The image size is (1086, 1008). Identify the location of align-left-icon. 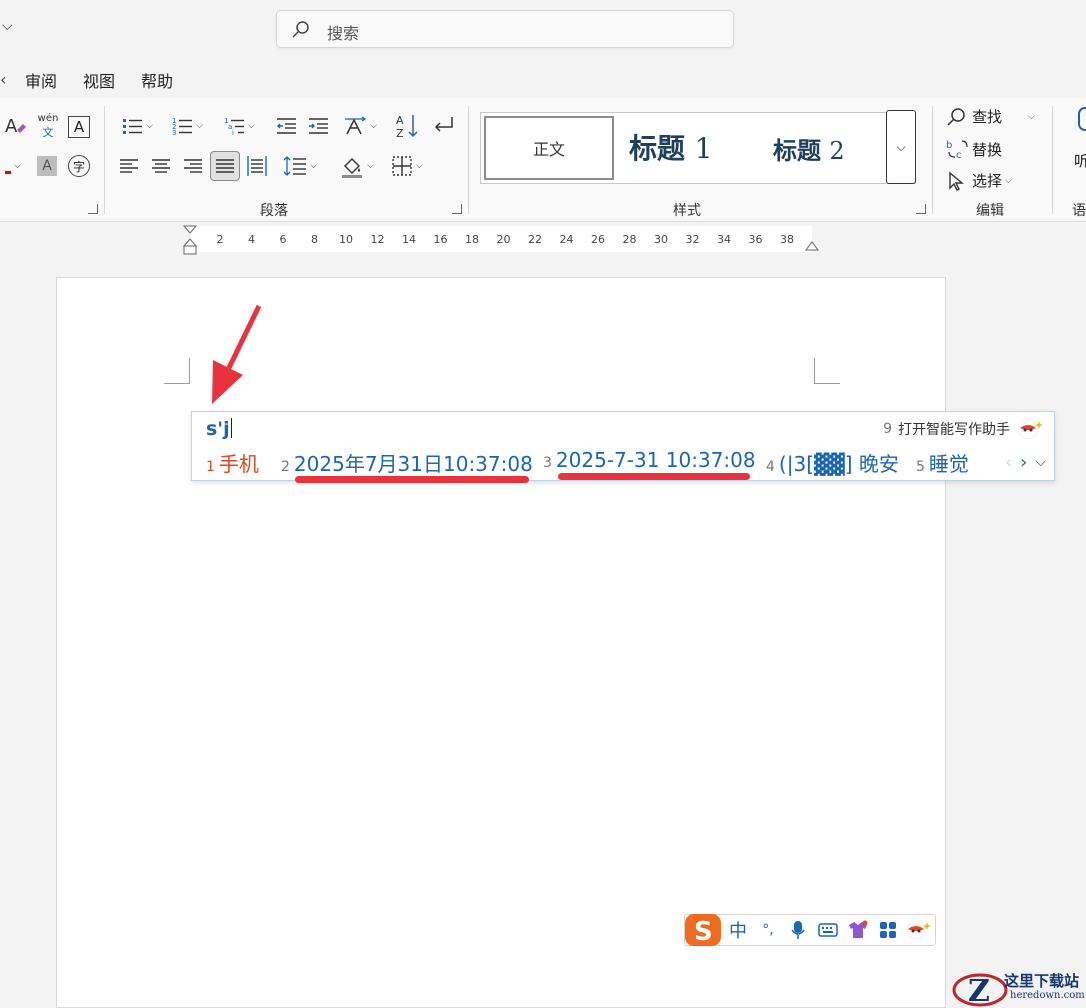
(129, 166).